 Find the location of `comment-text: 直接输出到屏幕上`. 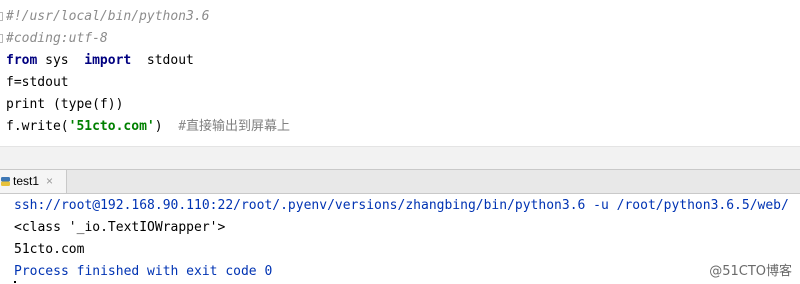

comment-text: 直接输出到屏幕上 is located at coordinates (238, 126).